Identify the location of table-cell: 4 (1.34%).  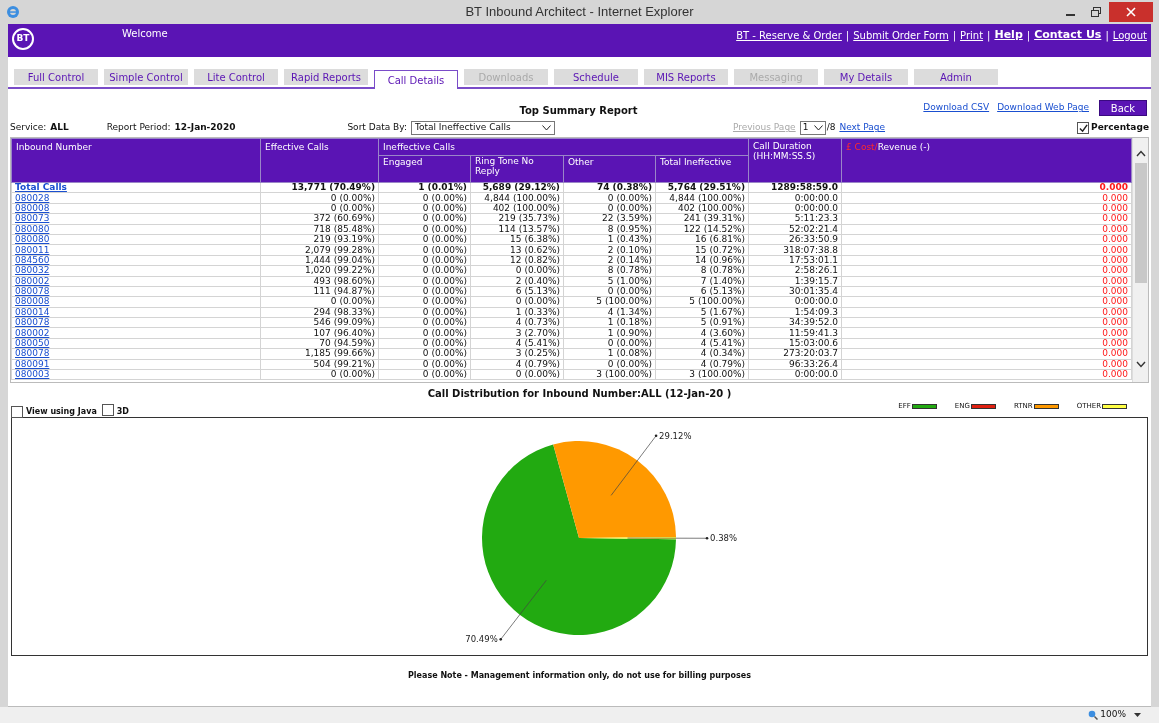
(629, 311).